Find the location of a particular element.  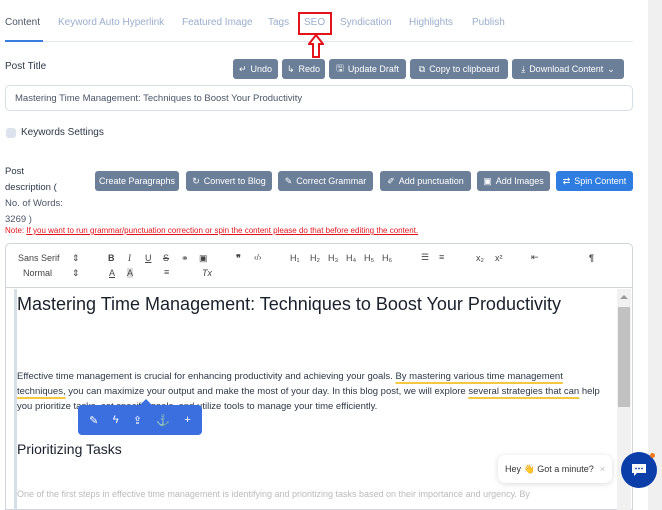

create-paragraphs-button: Create Paragraphs is located at coordinates (137, 181).